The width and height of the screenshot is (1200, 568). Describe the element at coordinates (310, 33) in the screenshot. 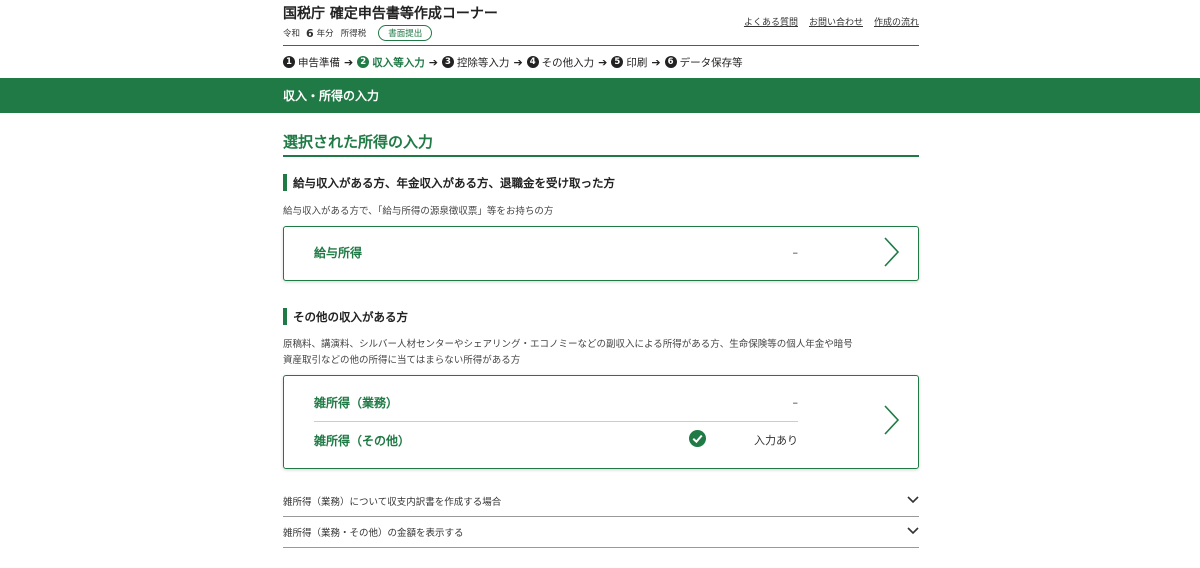

I see `tax-year: 6` at that location.